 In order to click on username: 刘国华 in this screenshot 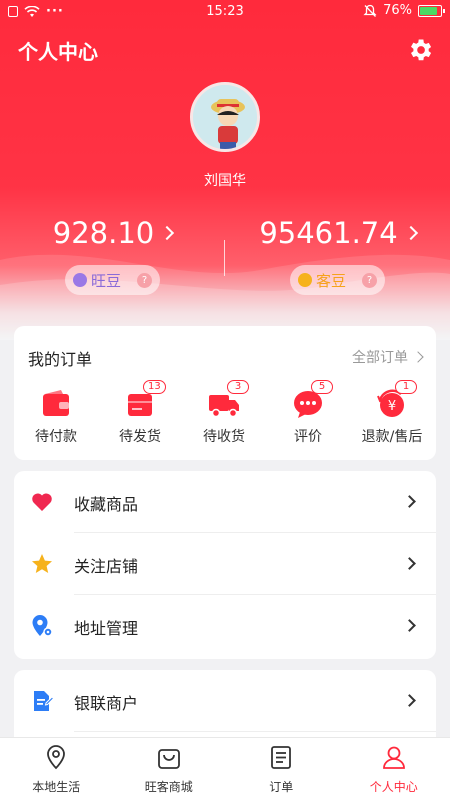, I will do `click(225, 181)`.